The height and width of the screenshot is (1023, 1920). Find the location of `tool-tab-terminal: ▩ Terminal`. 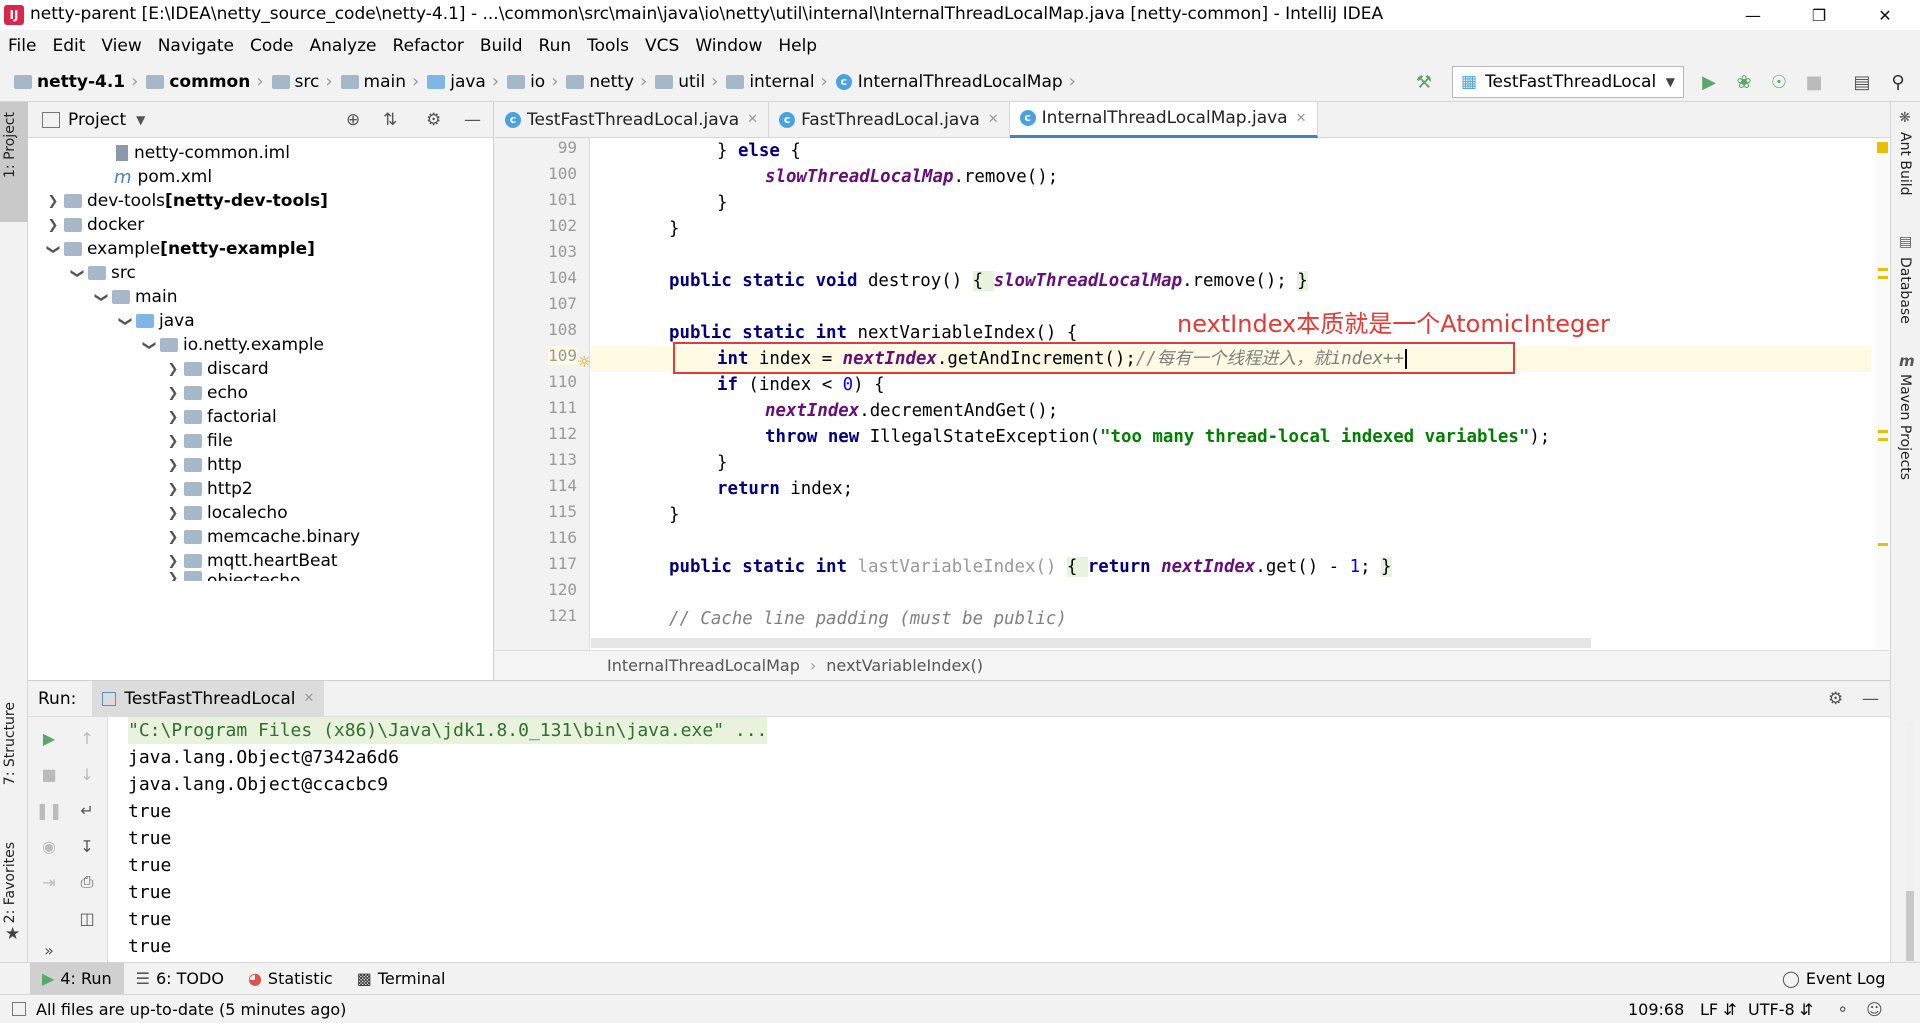

tool-tab-terminal: ▩ Terminal is located at coordinates (401, 979).